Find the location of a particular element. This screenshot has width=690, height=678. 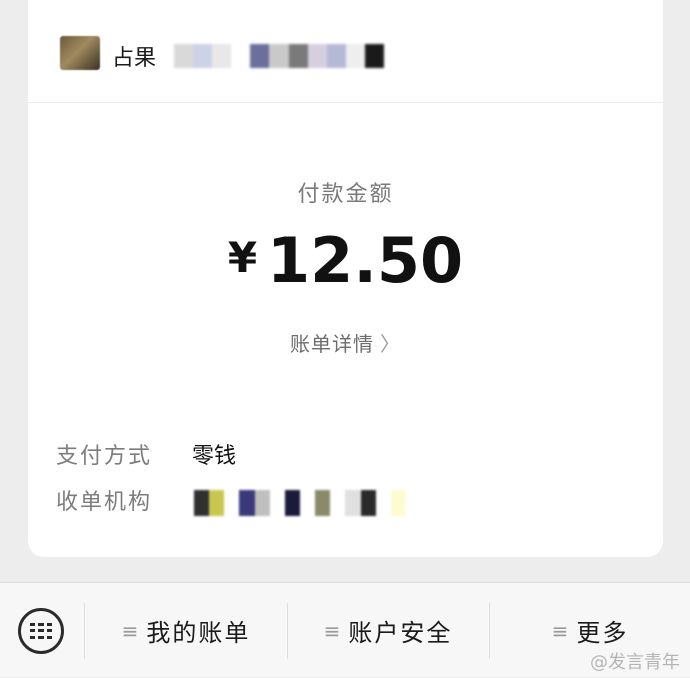

menu-my-bills: ≡ 我的账单 is located at coordinates (186, 630).